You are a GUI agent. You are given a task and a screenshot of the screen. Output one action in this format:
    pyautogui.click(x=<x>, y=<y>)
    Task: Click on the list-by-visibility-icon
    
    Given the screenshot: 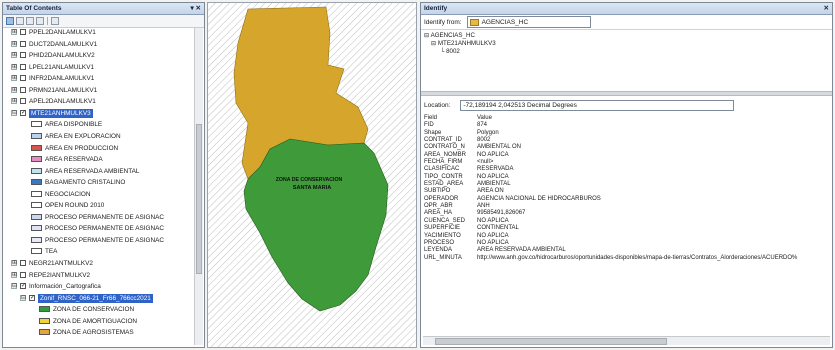 What is the action you would take?
    pyautogui.click(x=30, y=21)
    